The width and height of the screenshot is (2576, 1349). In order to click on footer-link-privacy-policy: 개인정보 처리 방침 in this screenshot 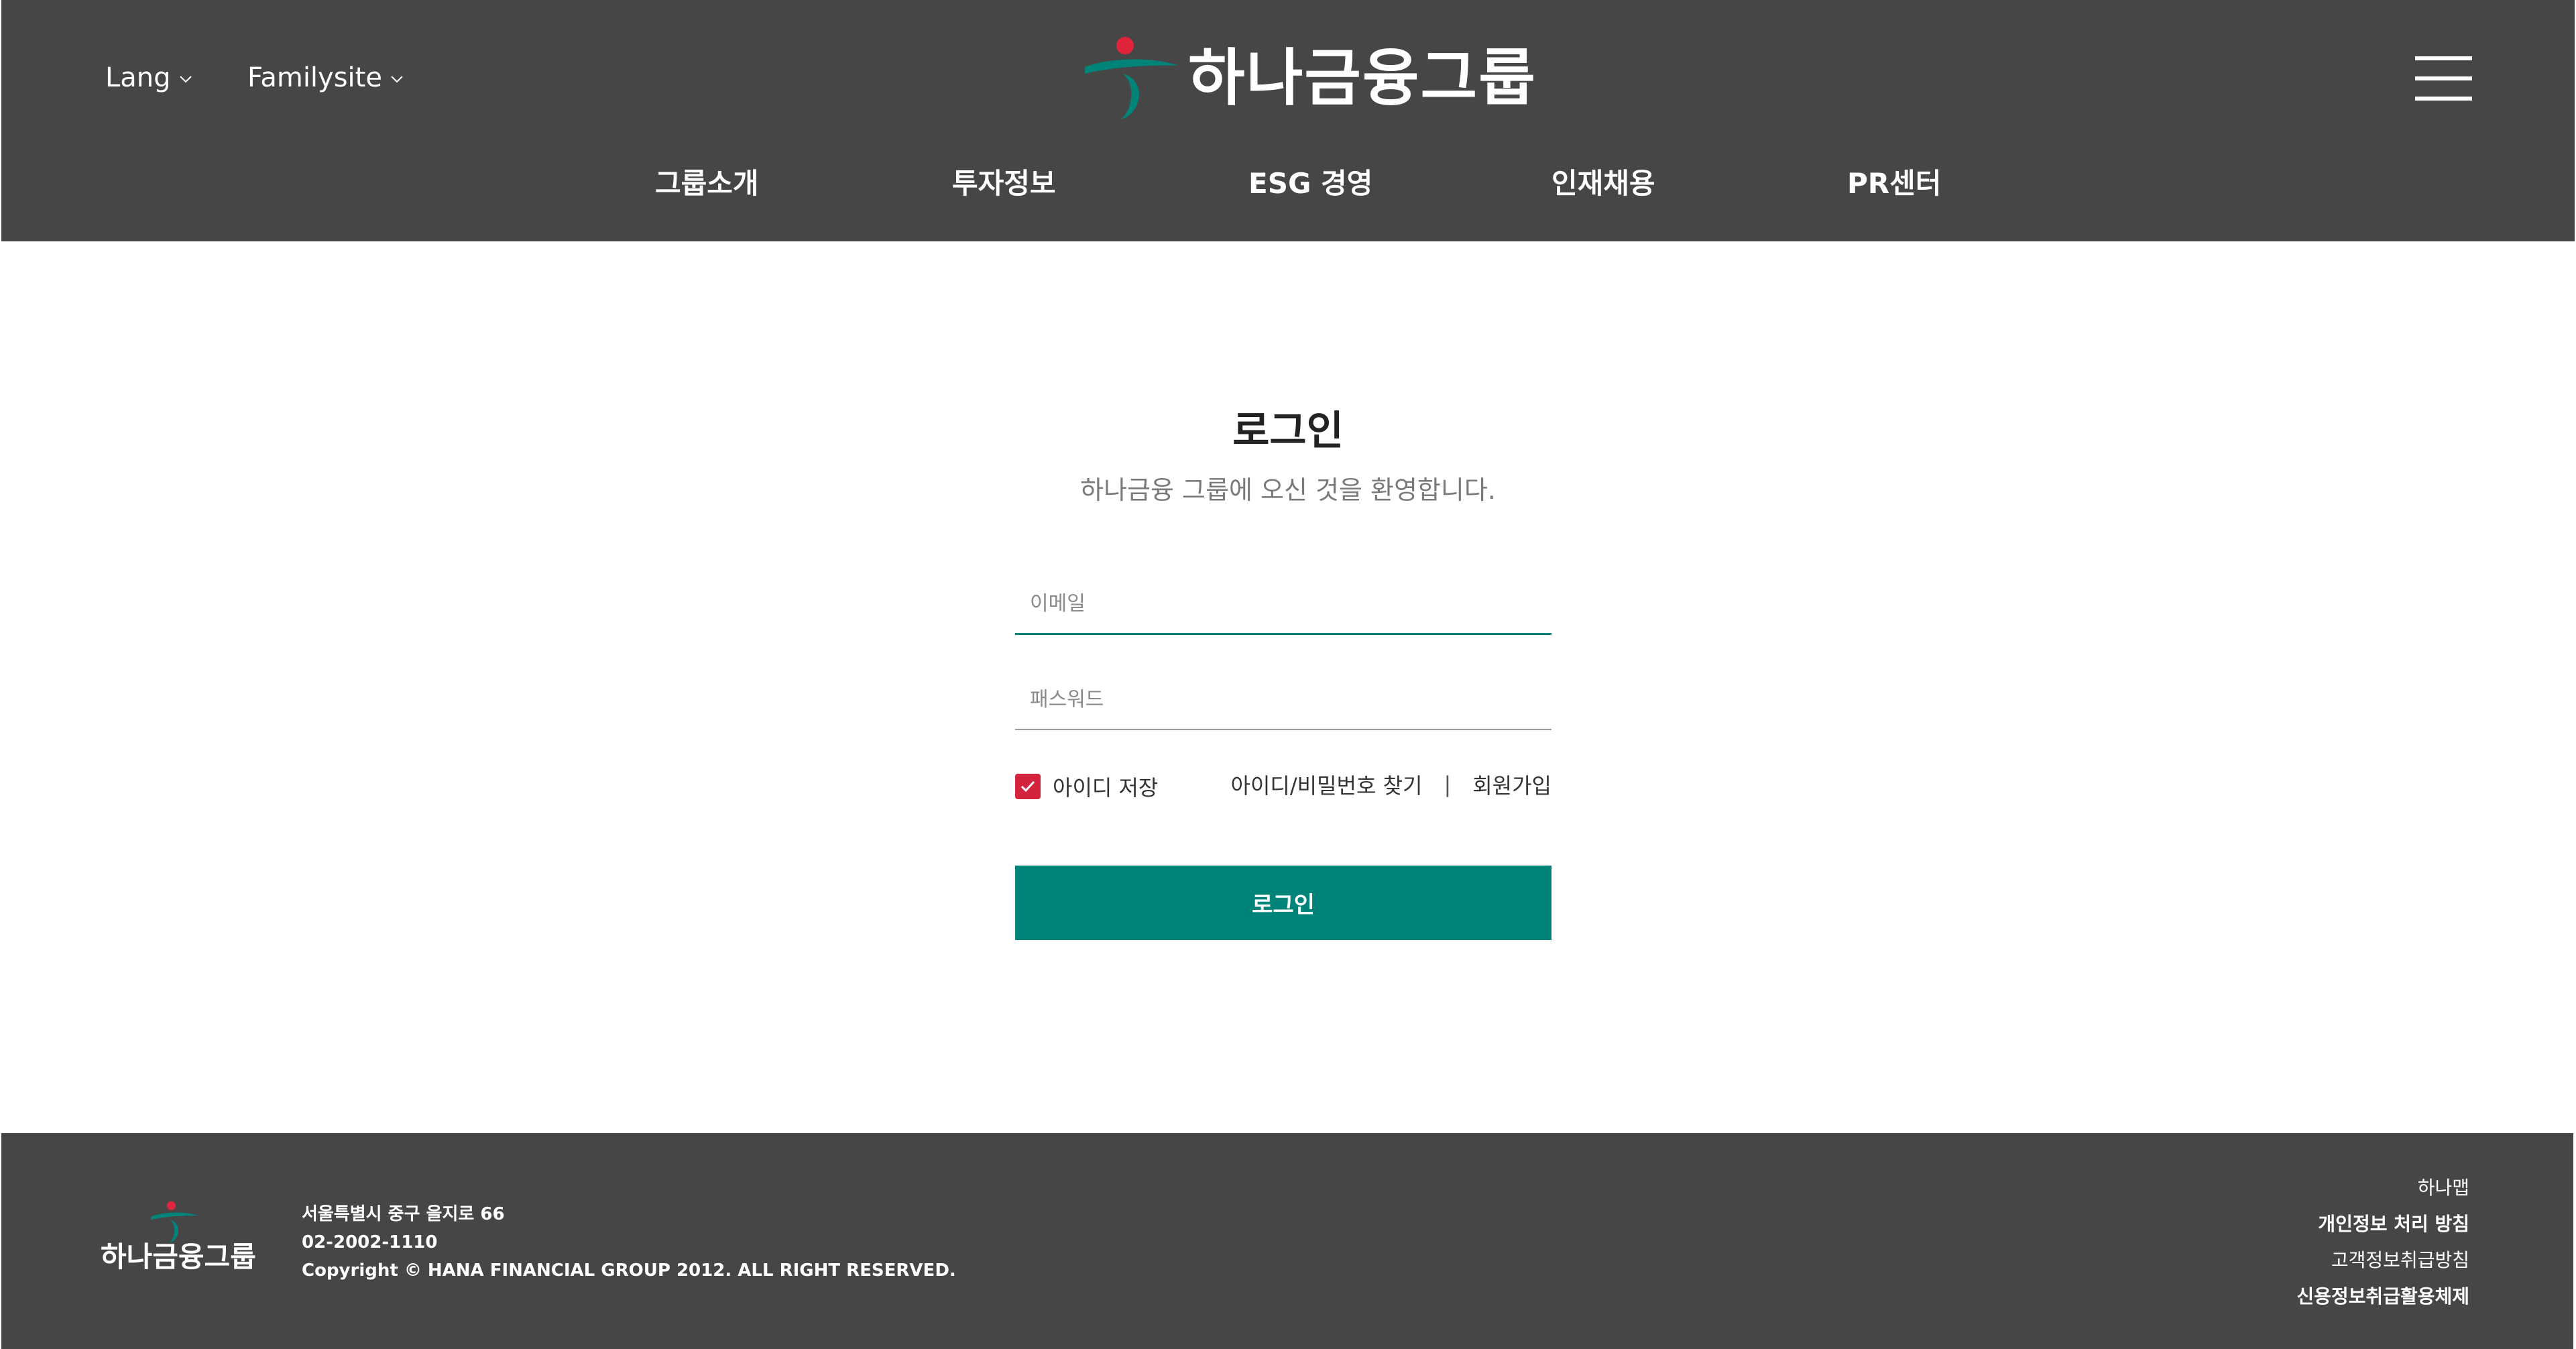, I will do `click(2382, 1224)`.